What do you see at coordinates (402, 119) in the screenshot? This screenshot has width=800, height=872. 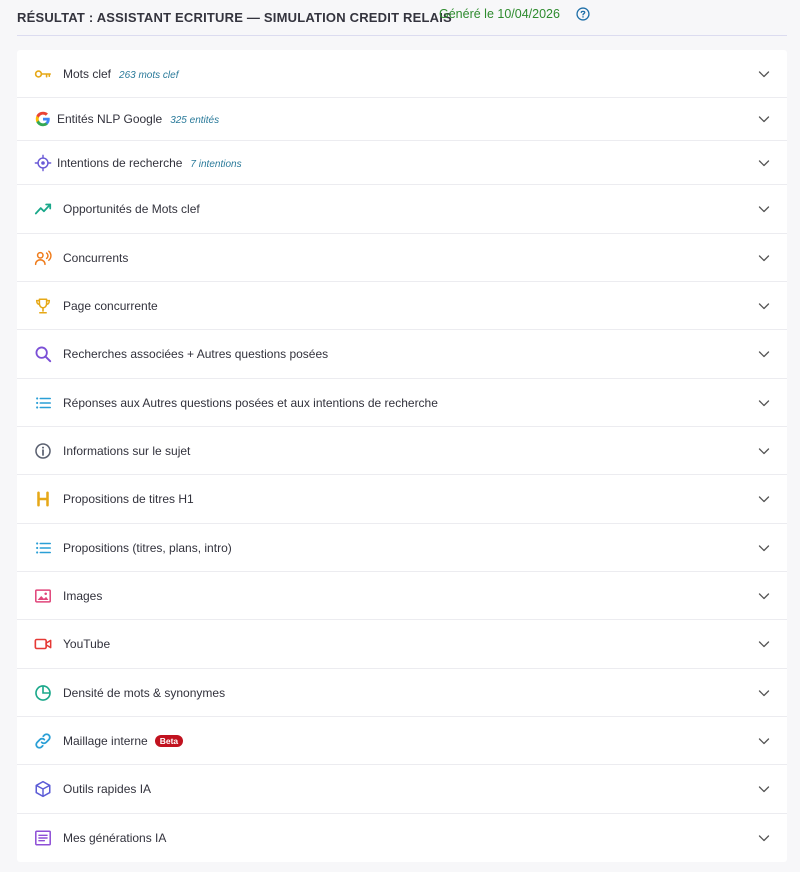 I see `accordion-row: Entités NLP Google 325 entités` at bounding box center [402, 119].